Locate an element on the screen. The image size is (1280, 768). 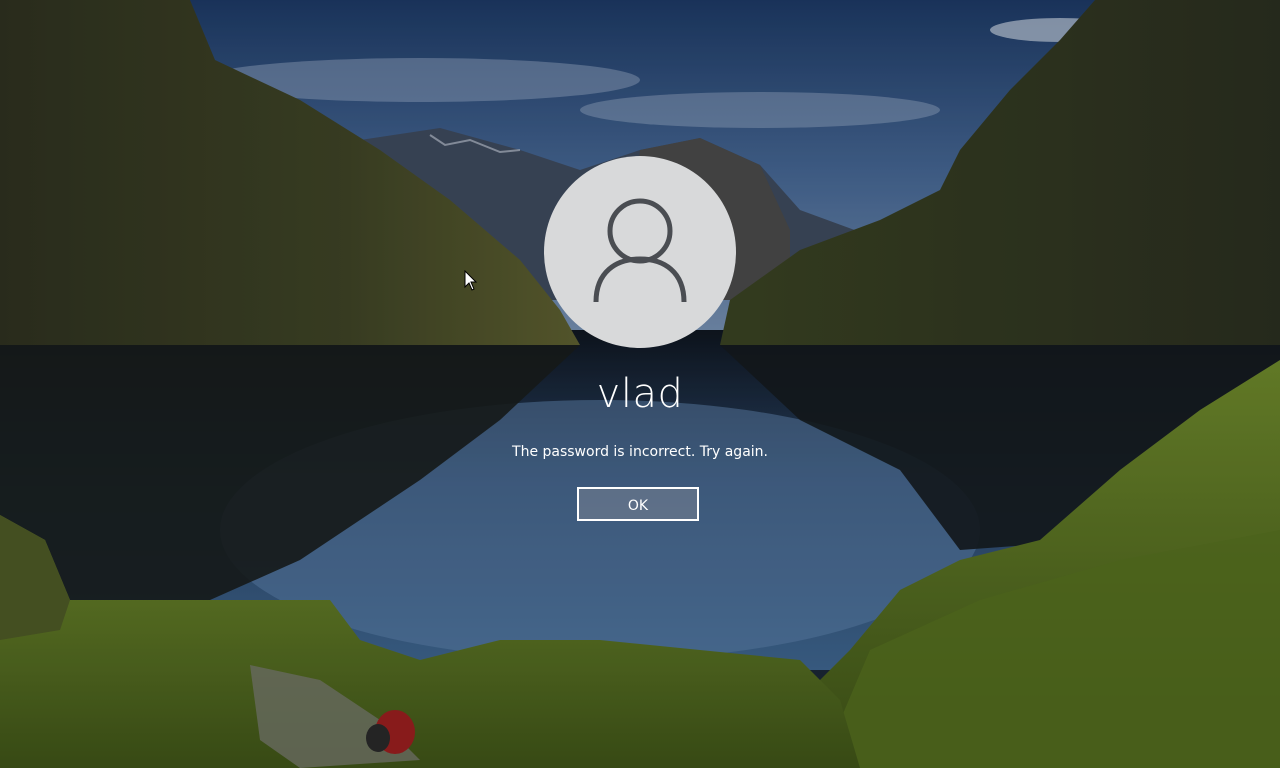
user-icon is located at coordinates (640, 250).